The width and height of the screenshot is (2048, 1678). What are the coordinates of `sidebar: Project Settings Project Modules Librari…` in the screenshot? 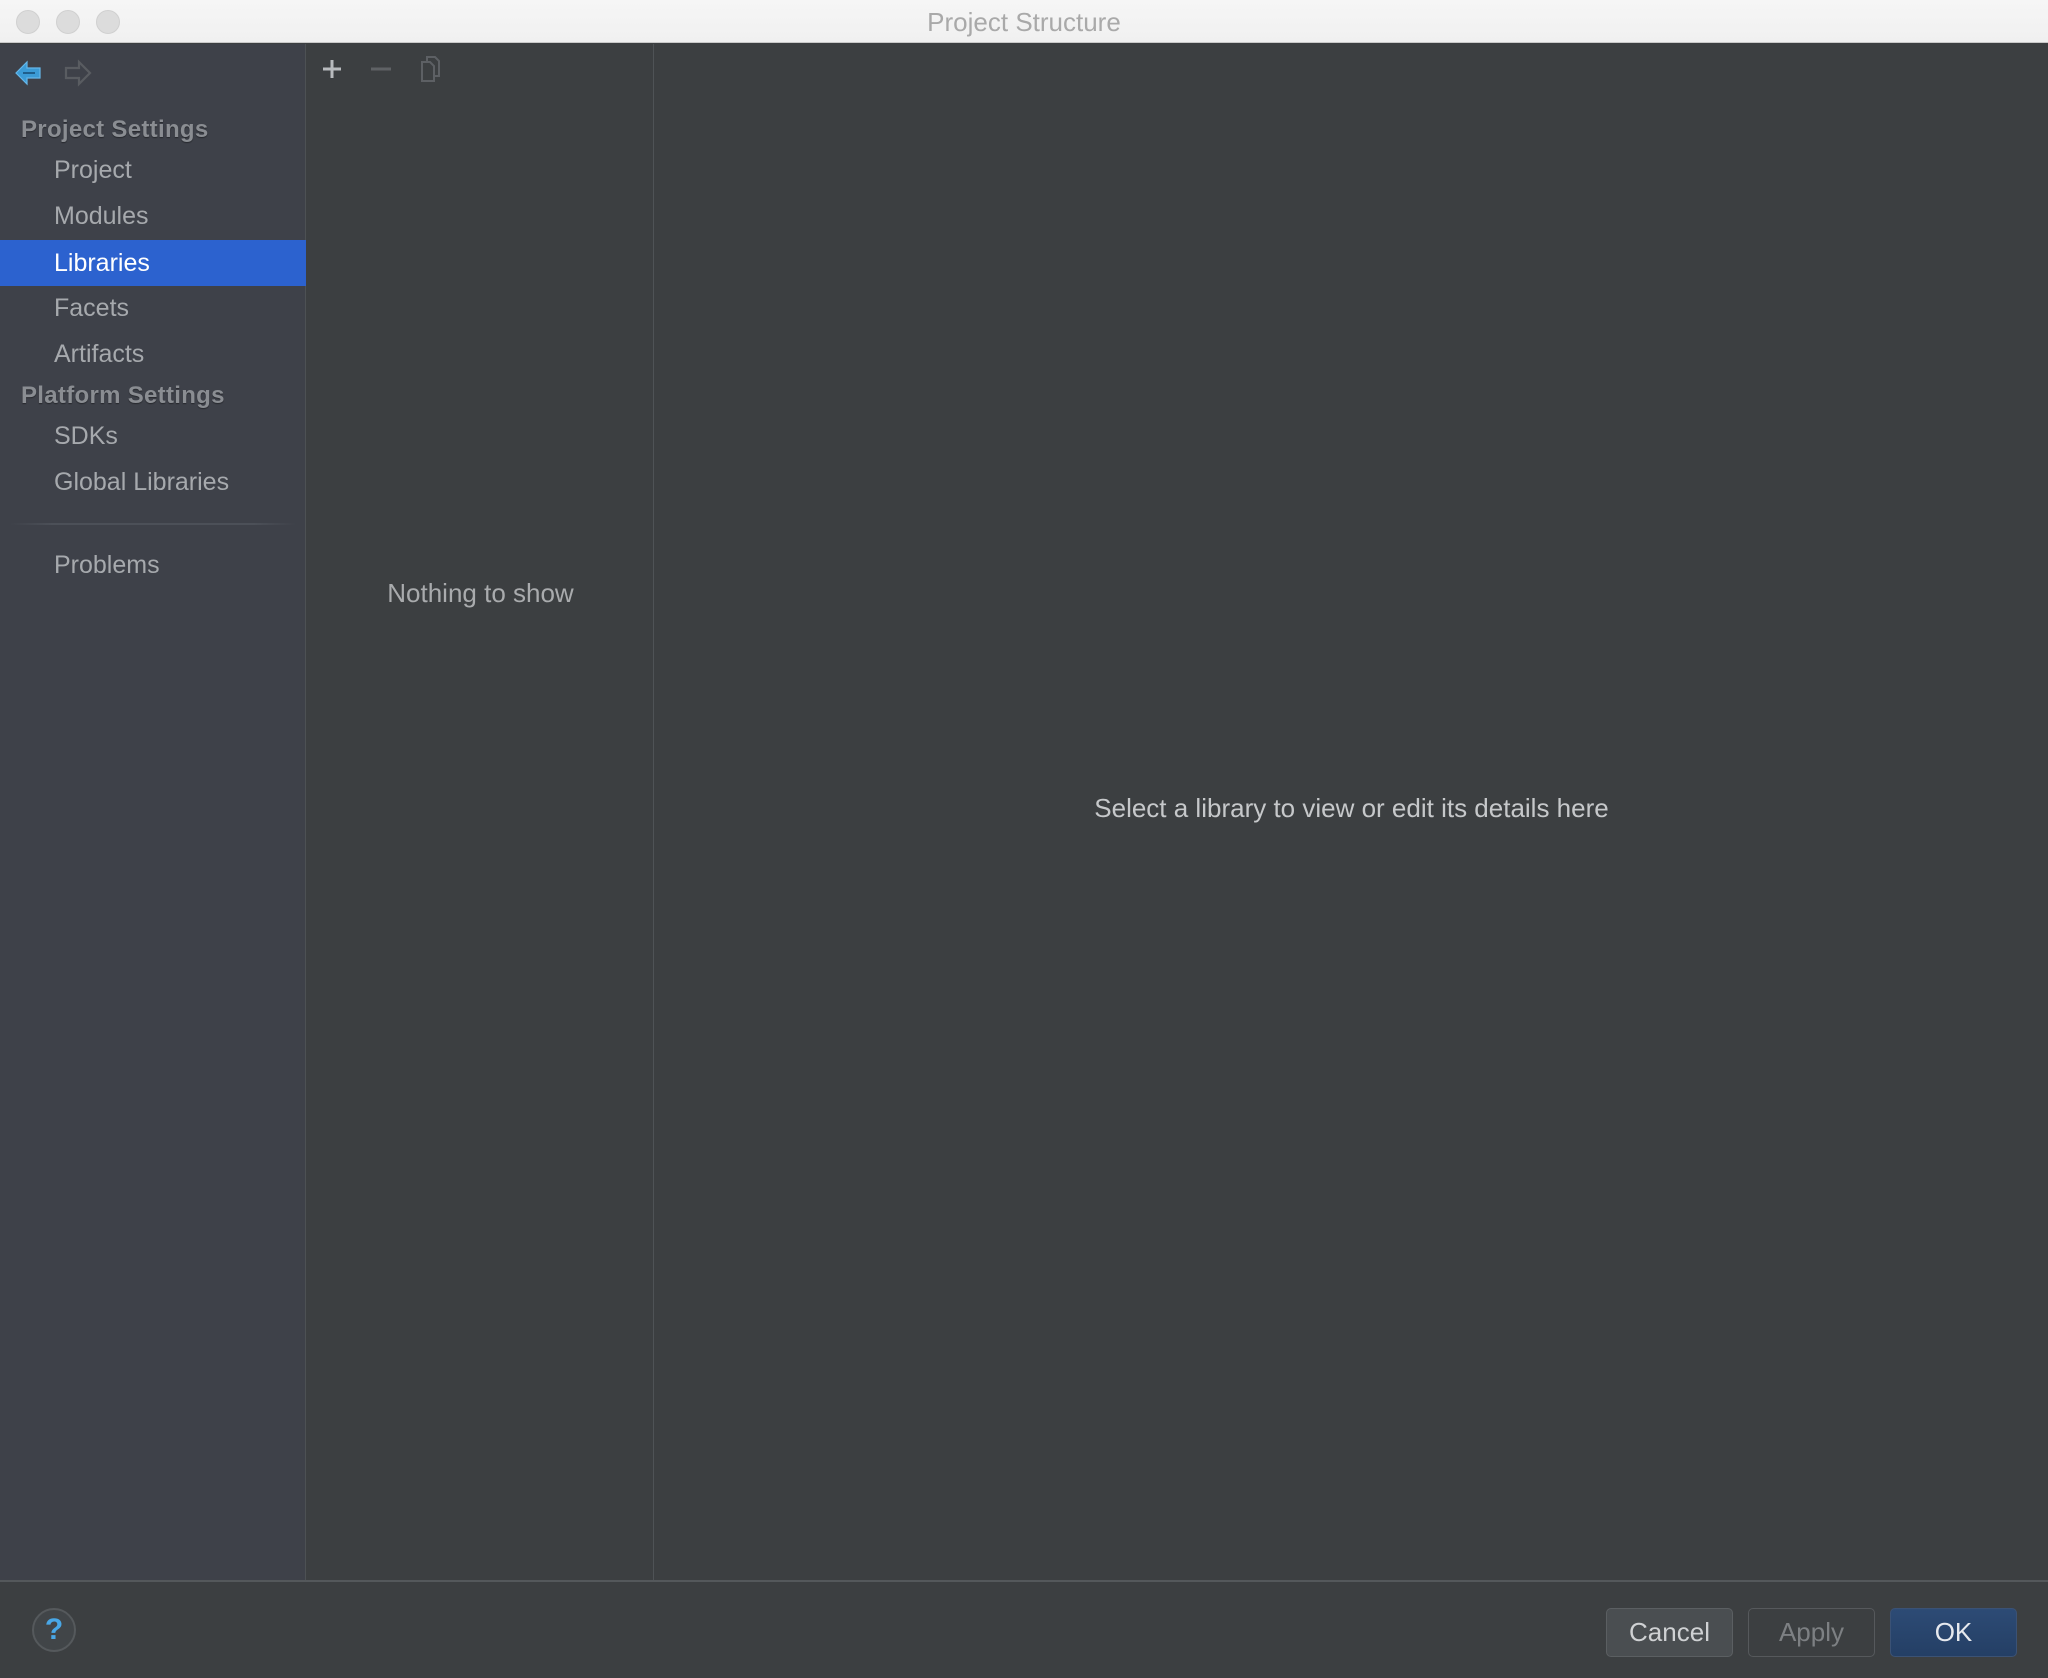 It's located at (153, 812).